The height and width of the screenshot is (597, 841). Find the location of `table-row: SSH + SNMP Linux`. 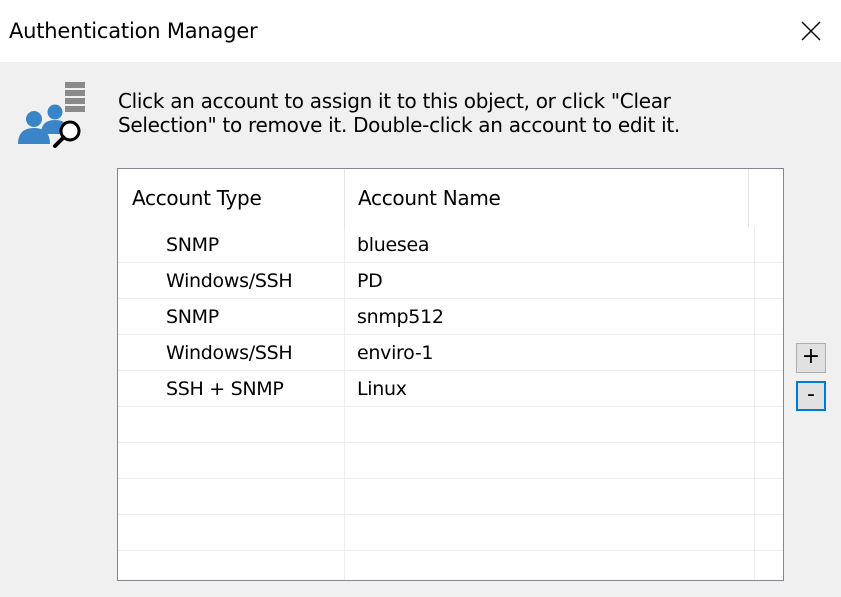

table-row: SSH + SNMP Linux is located at coordinates (450, 389).